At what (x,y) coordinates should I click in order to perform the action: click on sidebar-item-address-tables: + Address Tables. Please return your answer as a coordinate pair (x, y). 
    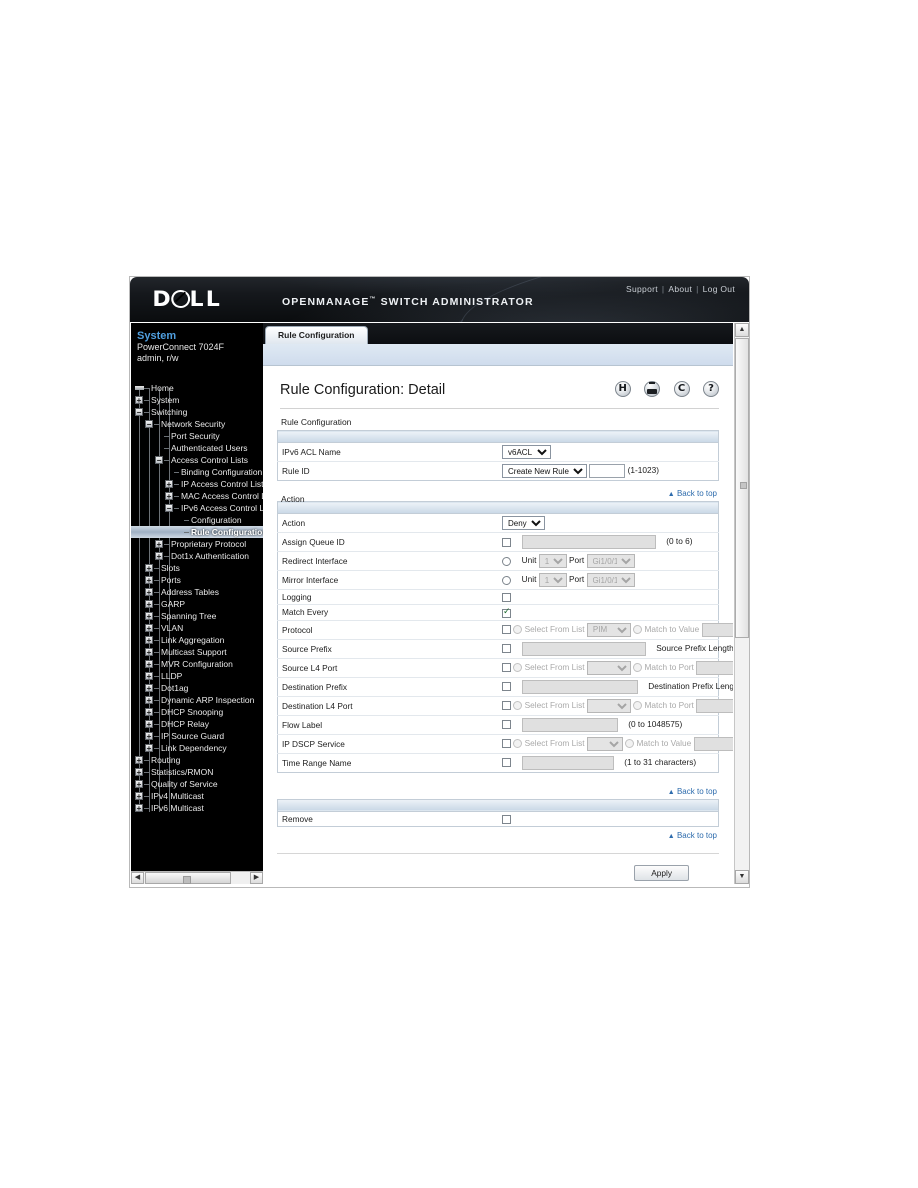
    Looking at the image, I should click on (197, 592).